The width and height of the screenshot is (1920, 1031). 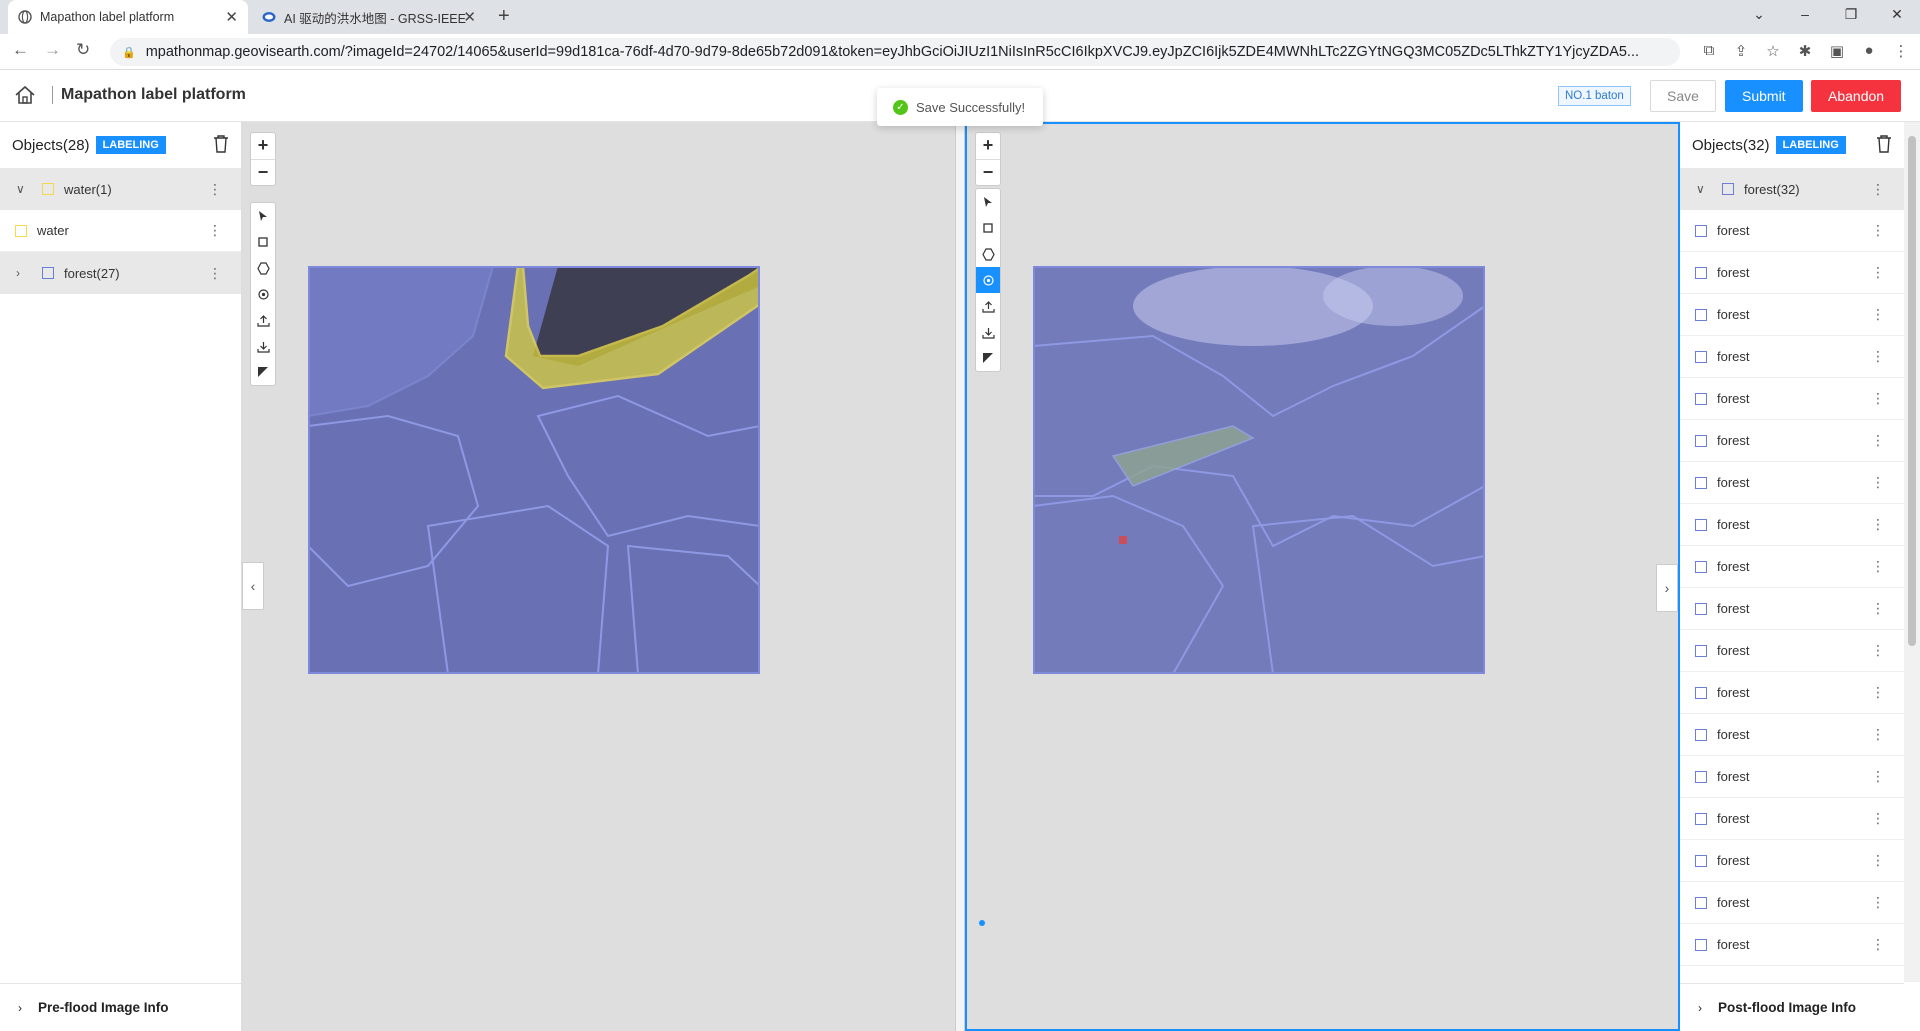 I want to click on submit-button: Submit, so click(x=1764, y=96).